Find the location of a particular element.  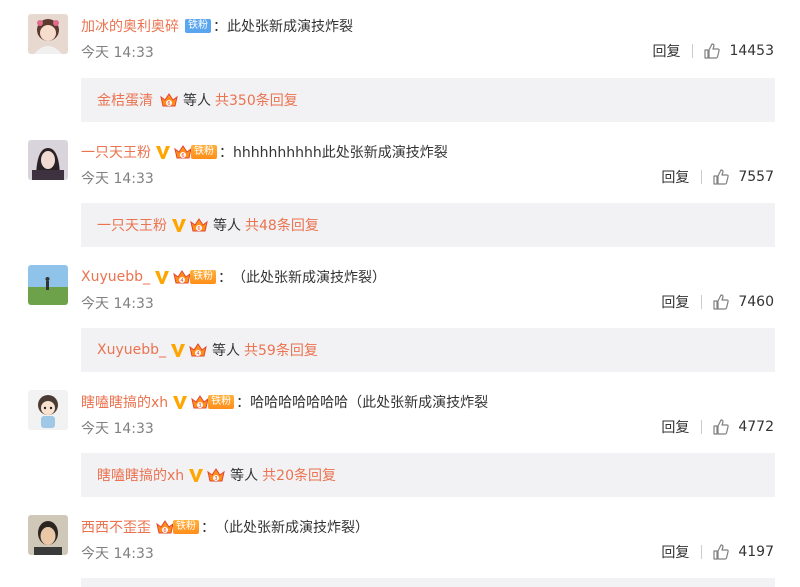

comment-actions: 回复 7557 is located at coordinates (717, 177).